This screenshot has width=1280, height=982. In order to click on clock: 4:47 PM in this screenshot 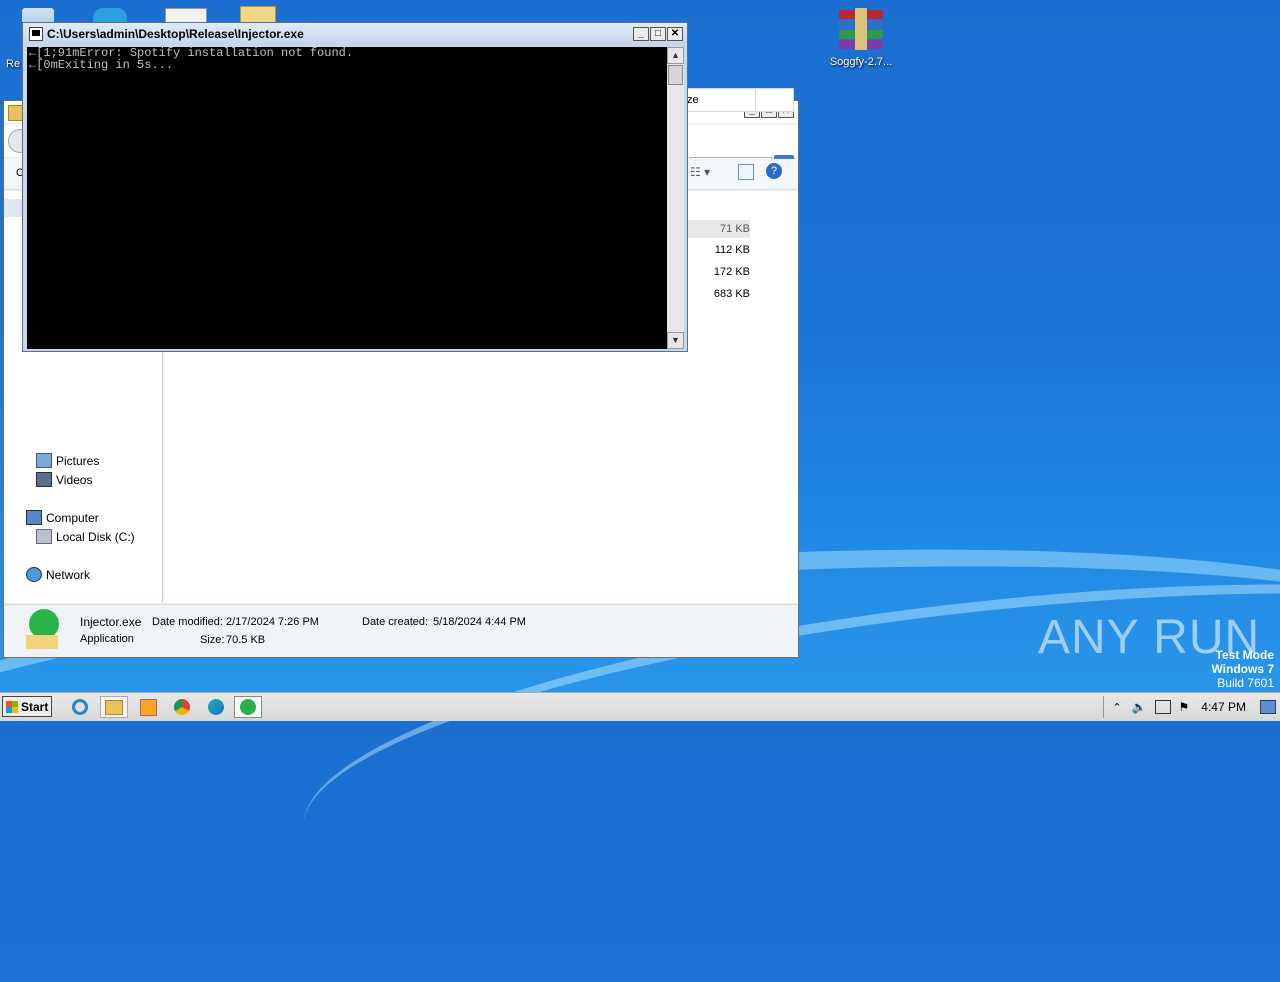, I will do `click(1223, 707)`.